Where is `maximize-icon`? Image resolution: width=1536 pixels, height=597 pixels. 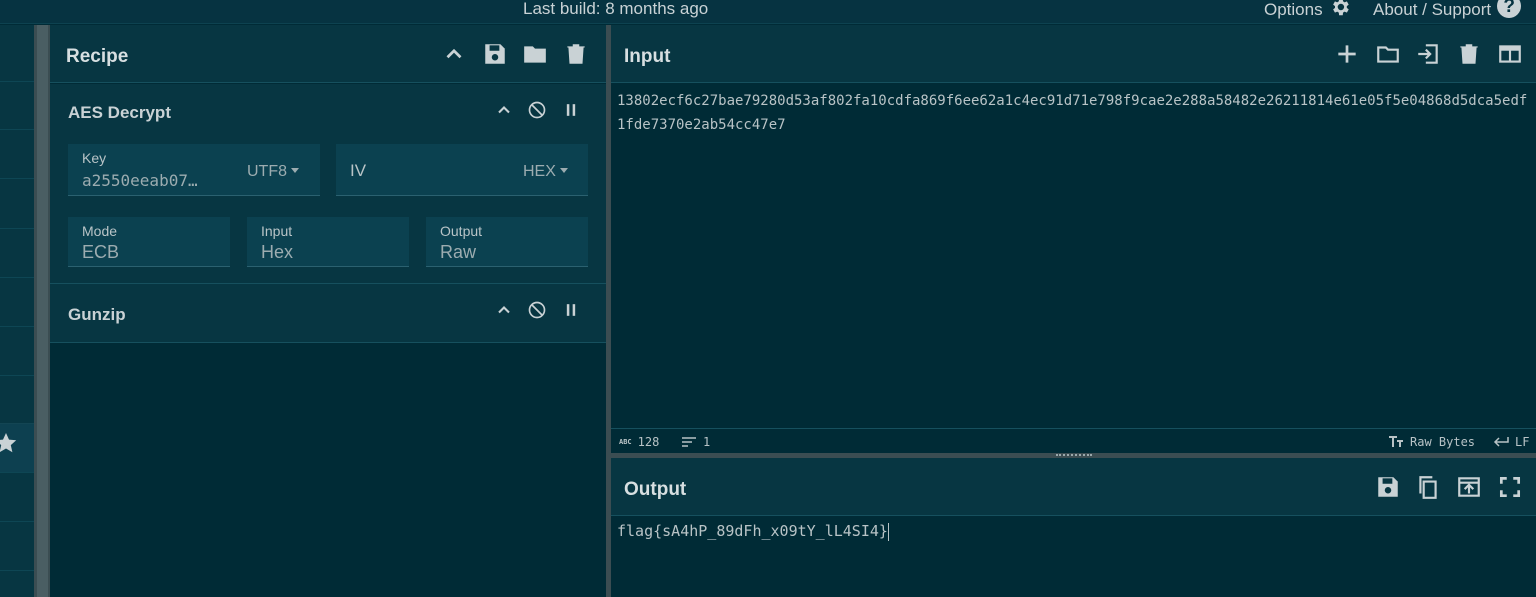 maximize-icon is located at coordinates (1510, 487).